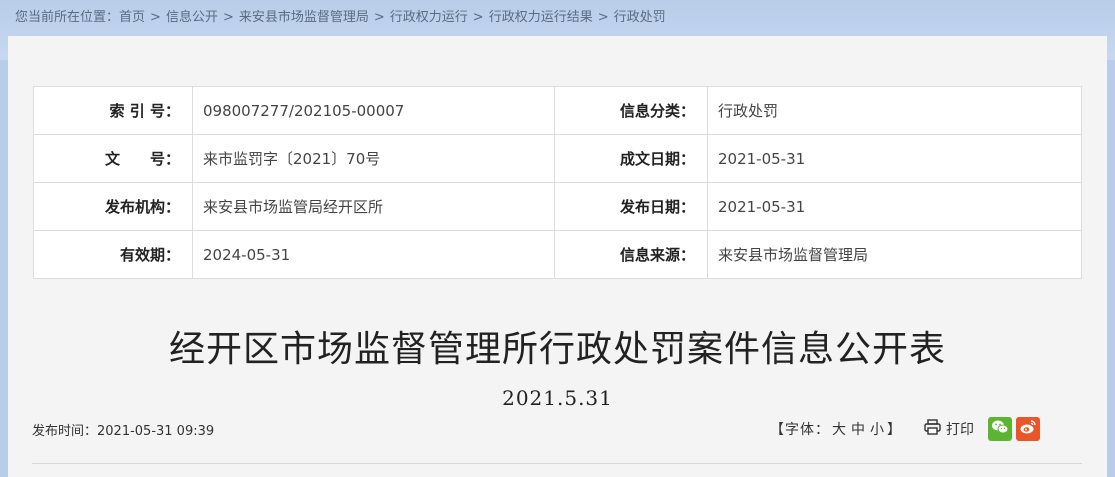  Describe the element at coordinates (839, 430) in the screenshot. I see `font-size-large: 大` at that location.